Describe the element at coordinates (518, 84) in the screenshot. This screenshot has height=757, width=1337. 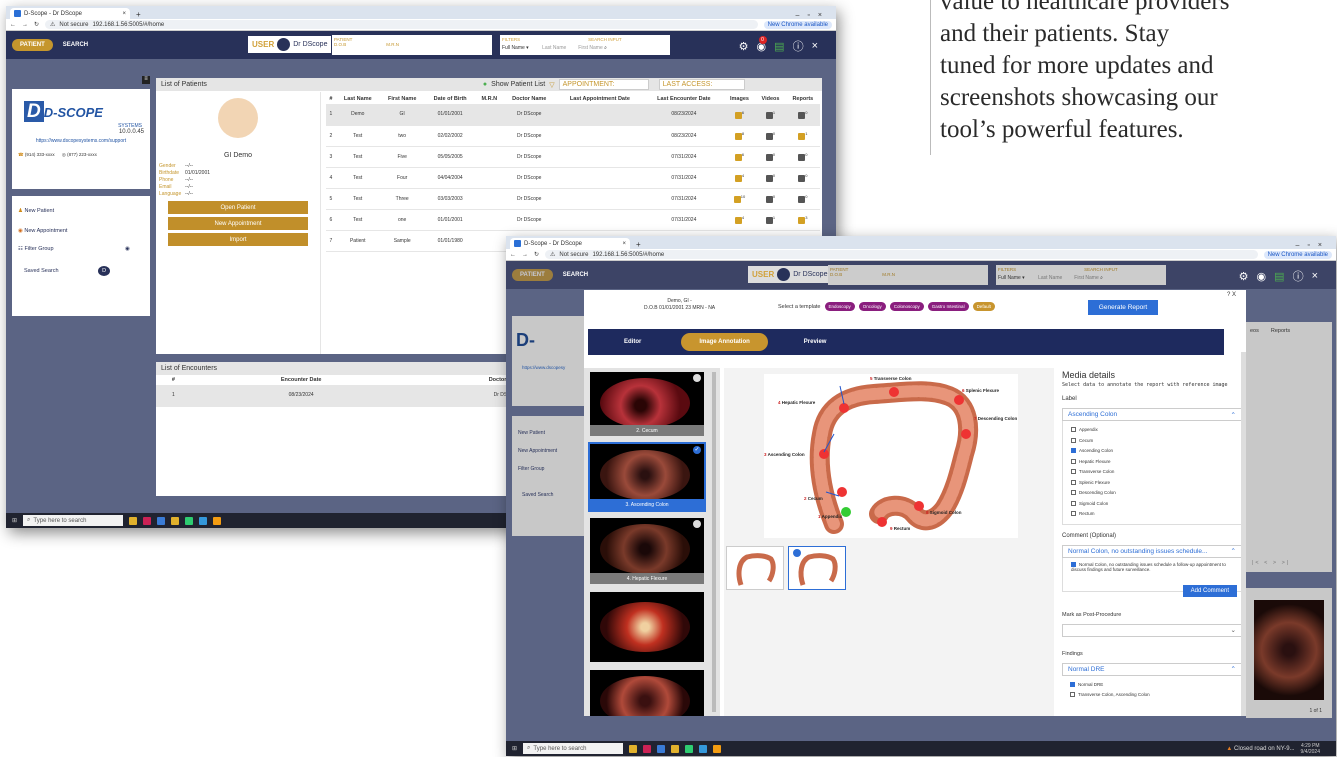
I see `show-patient-list-toggle: Show Patient List` at that location.